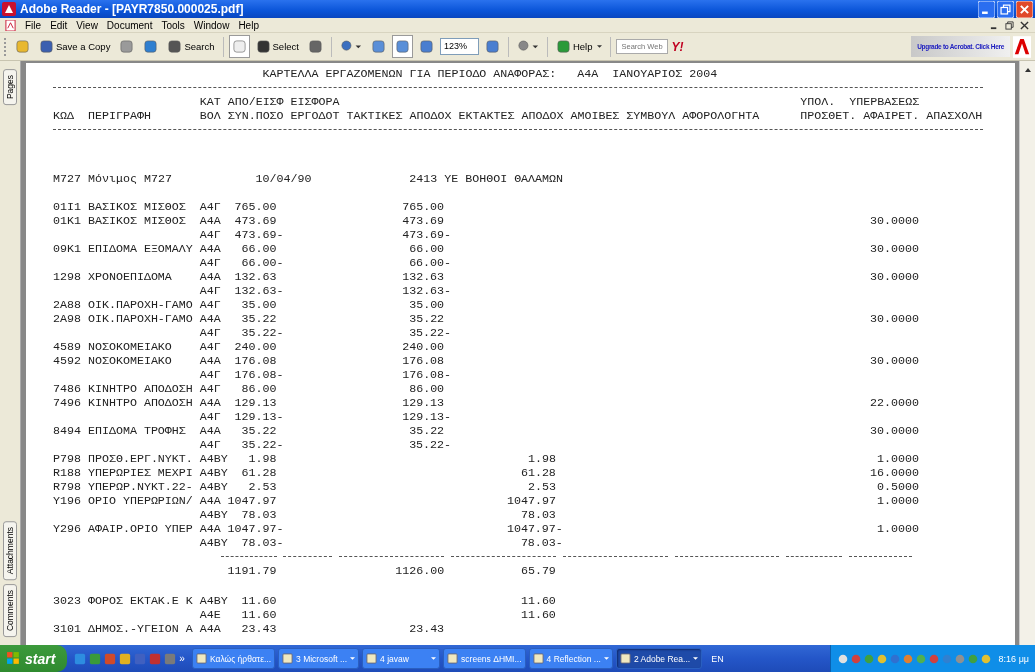 Image resolution: width=1035 pixels, height=672 pixels. Describe the element at coordinates (129, 25) in the screenshot. I see `menu-item: Document` at that location.